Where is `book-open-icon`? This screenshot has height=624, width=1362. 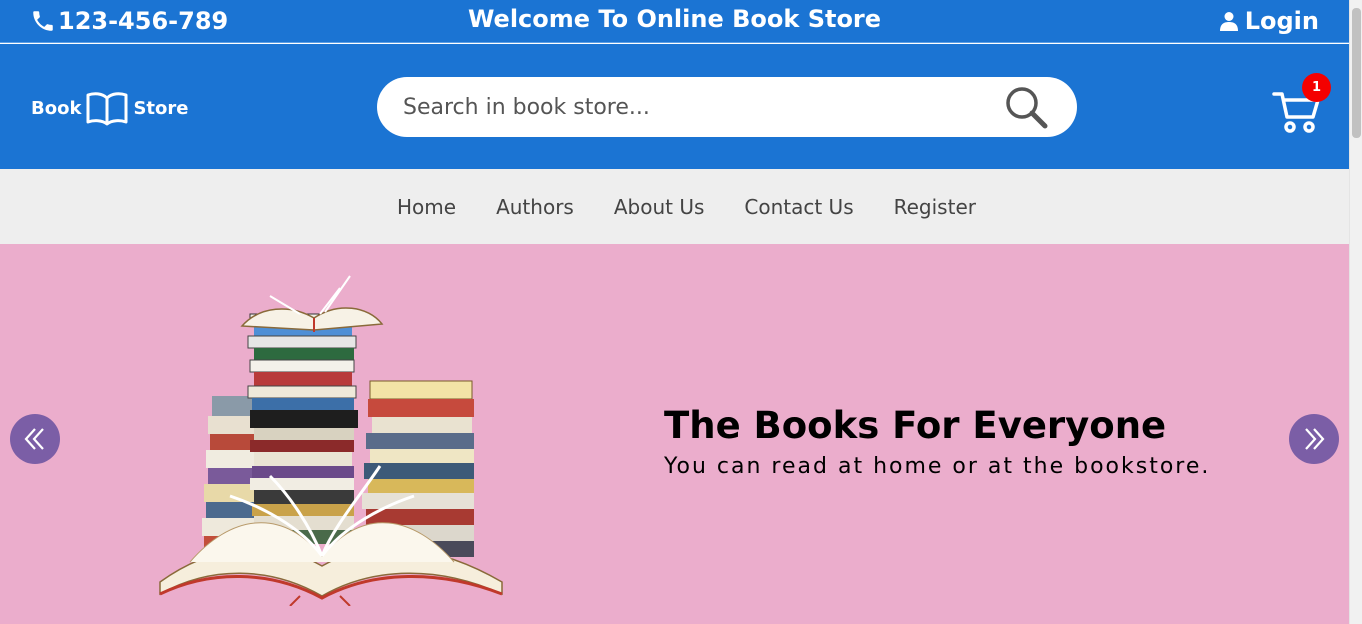
book-open-icon is located at coordinates (107, 109).